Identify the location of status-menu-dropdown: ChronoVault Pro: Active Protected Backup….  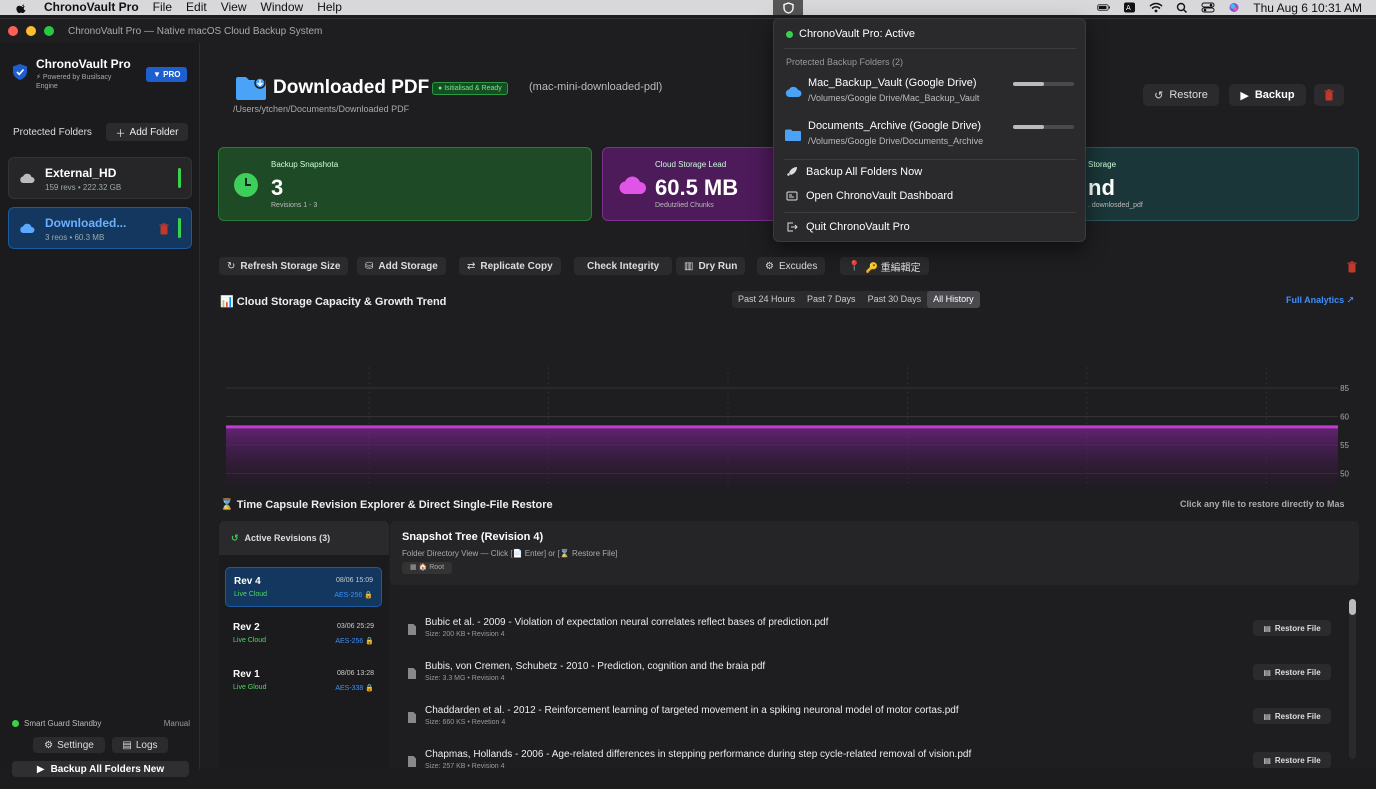
(929, 130).